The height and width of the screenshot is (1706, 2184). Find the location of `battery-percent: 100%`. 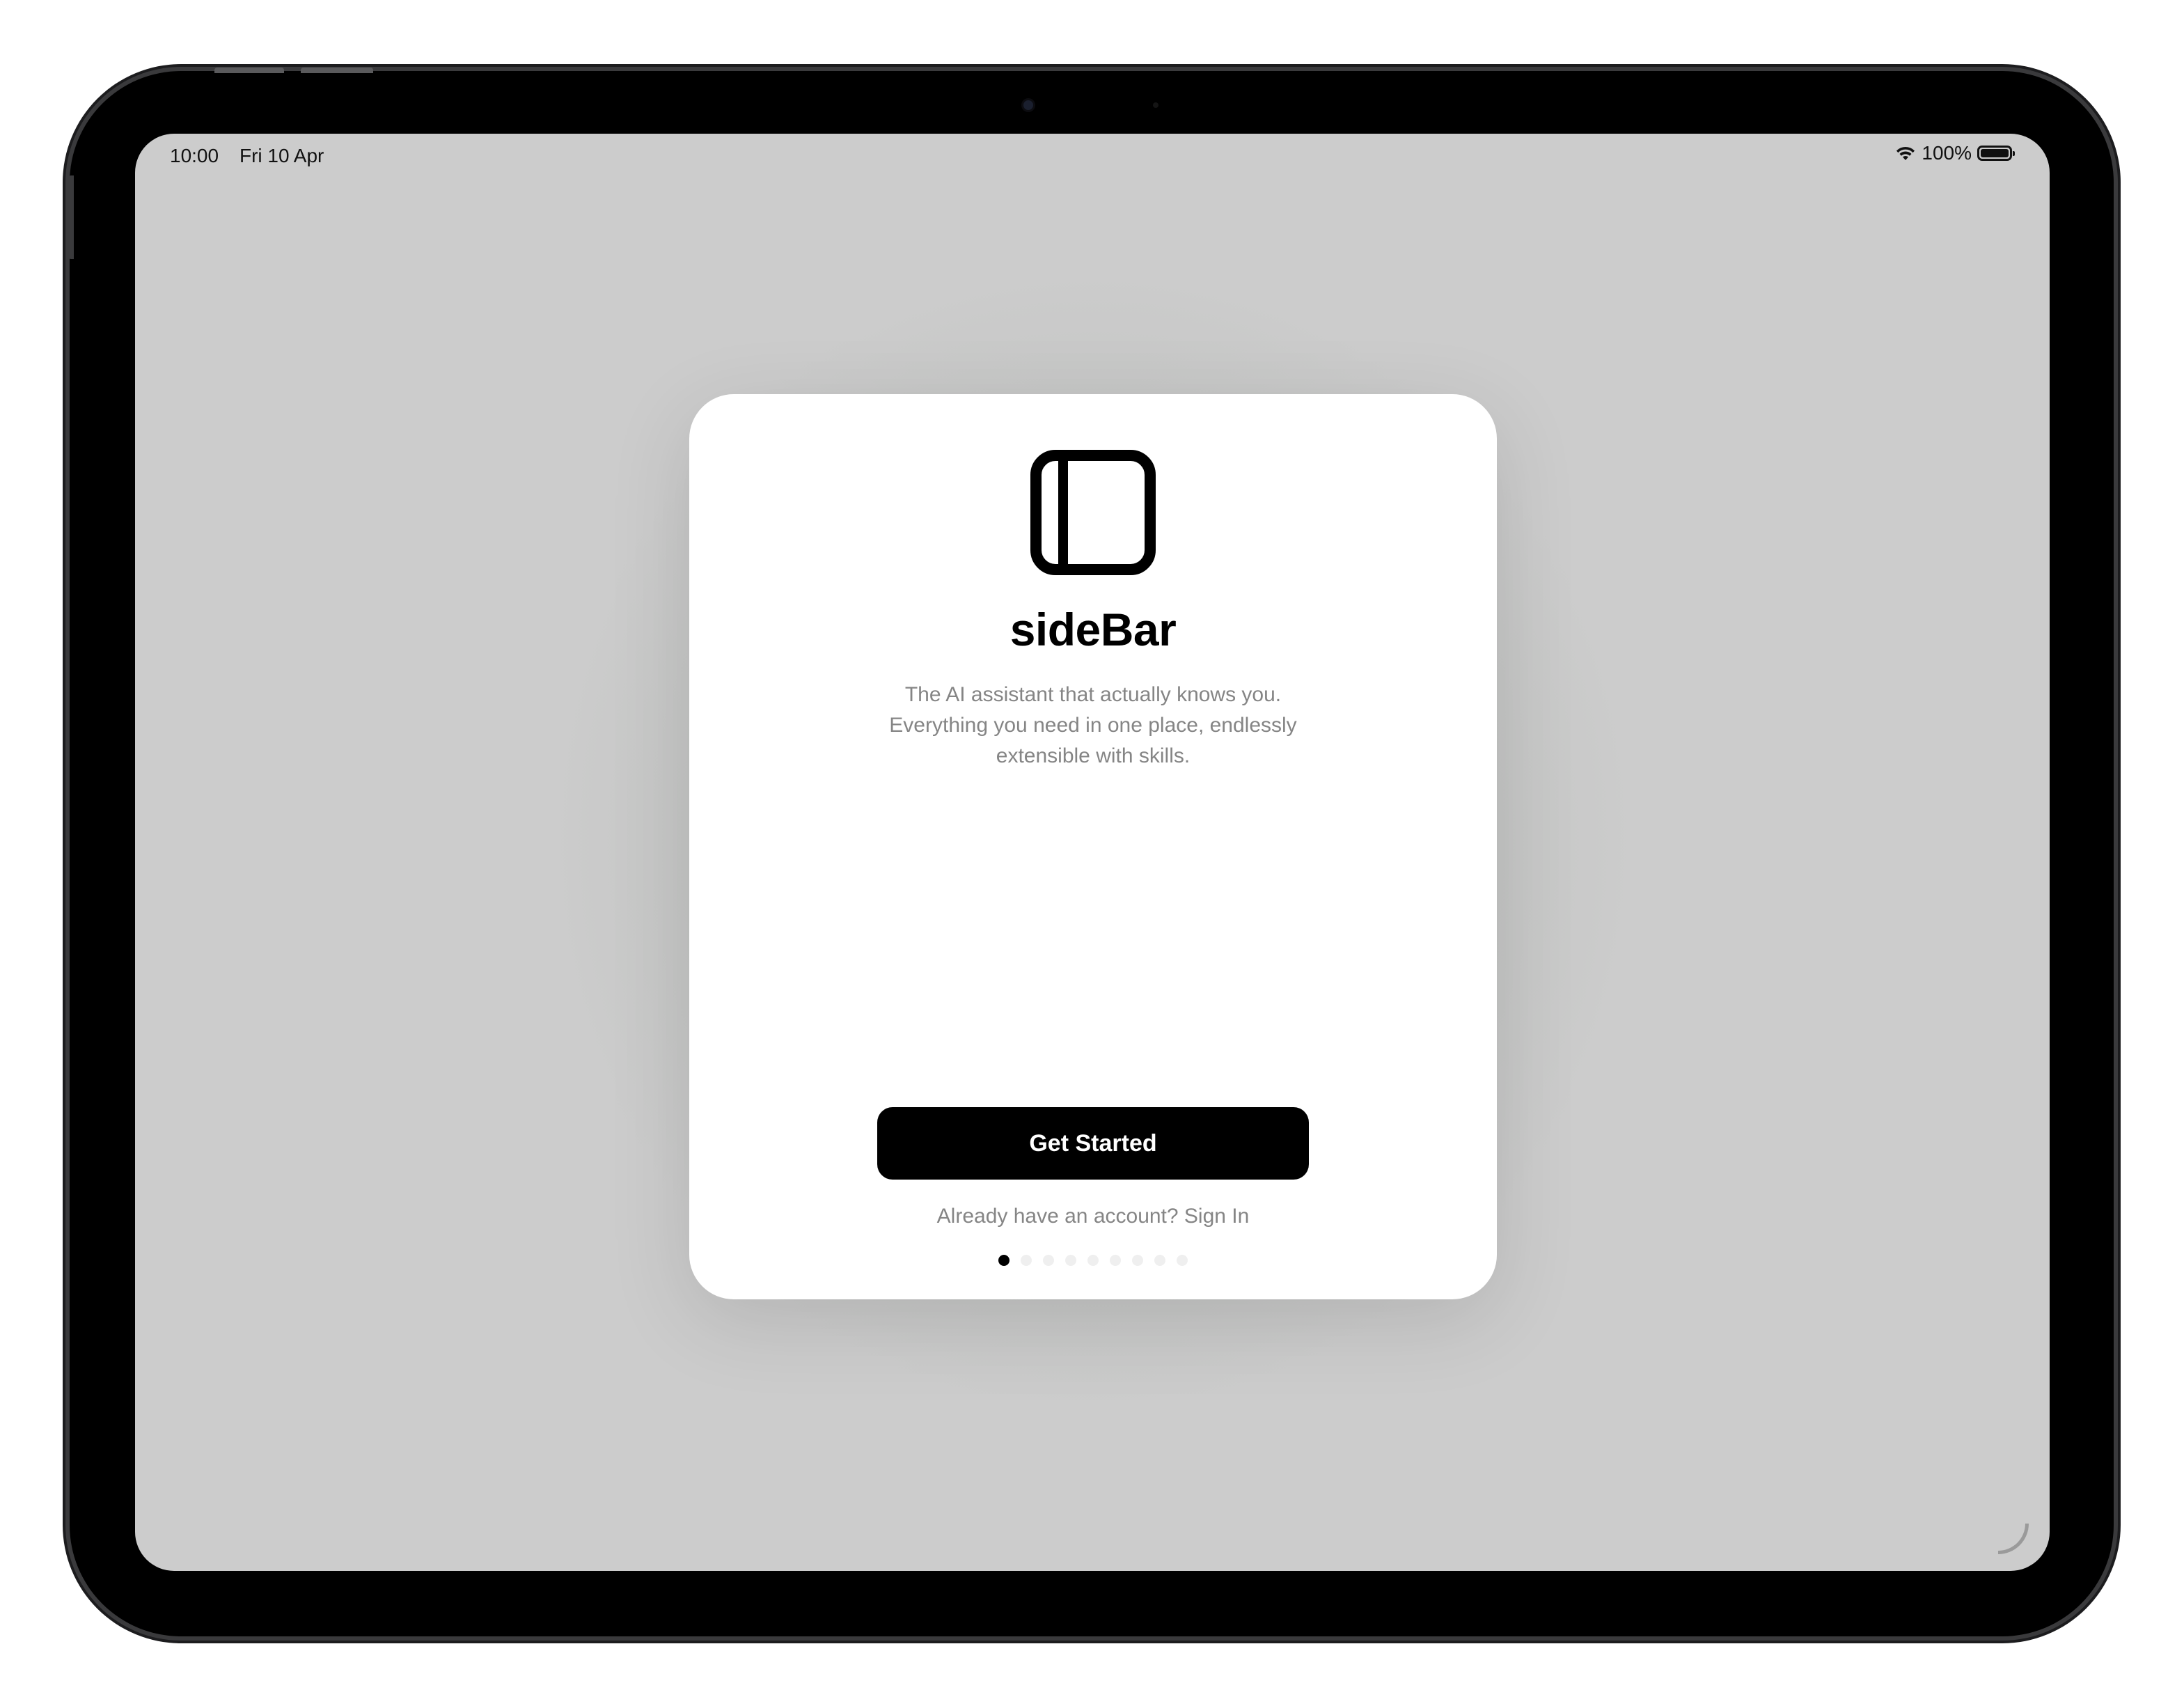

battery-percent: 100% is located at coordinates (1947, 153).